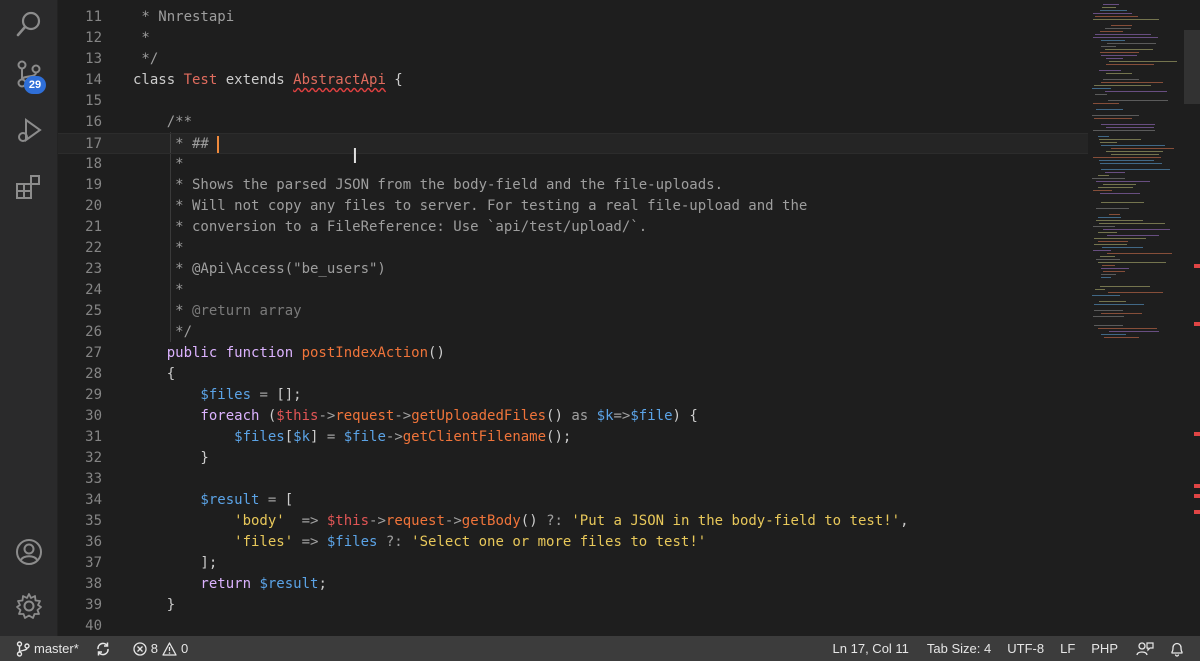 The height and width of the screenshot is (661, 1200). I want to click on text-cursor-icon: I, so click(355, 156).